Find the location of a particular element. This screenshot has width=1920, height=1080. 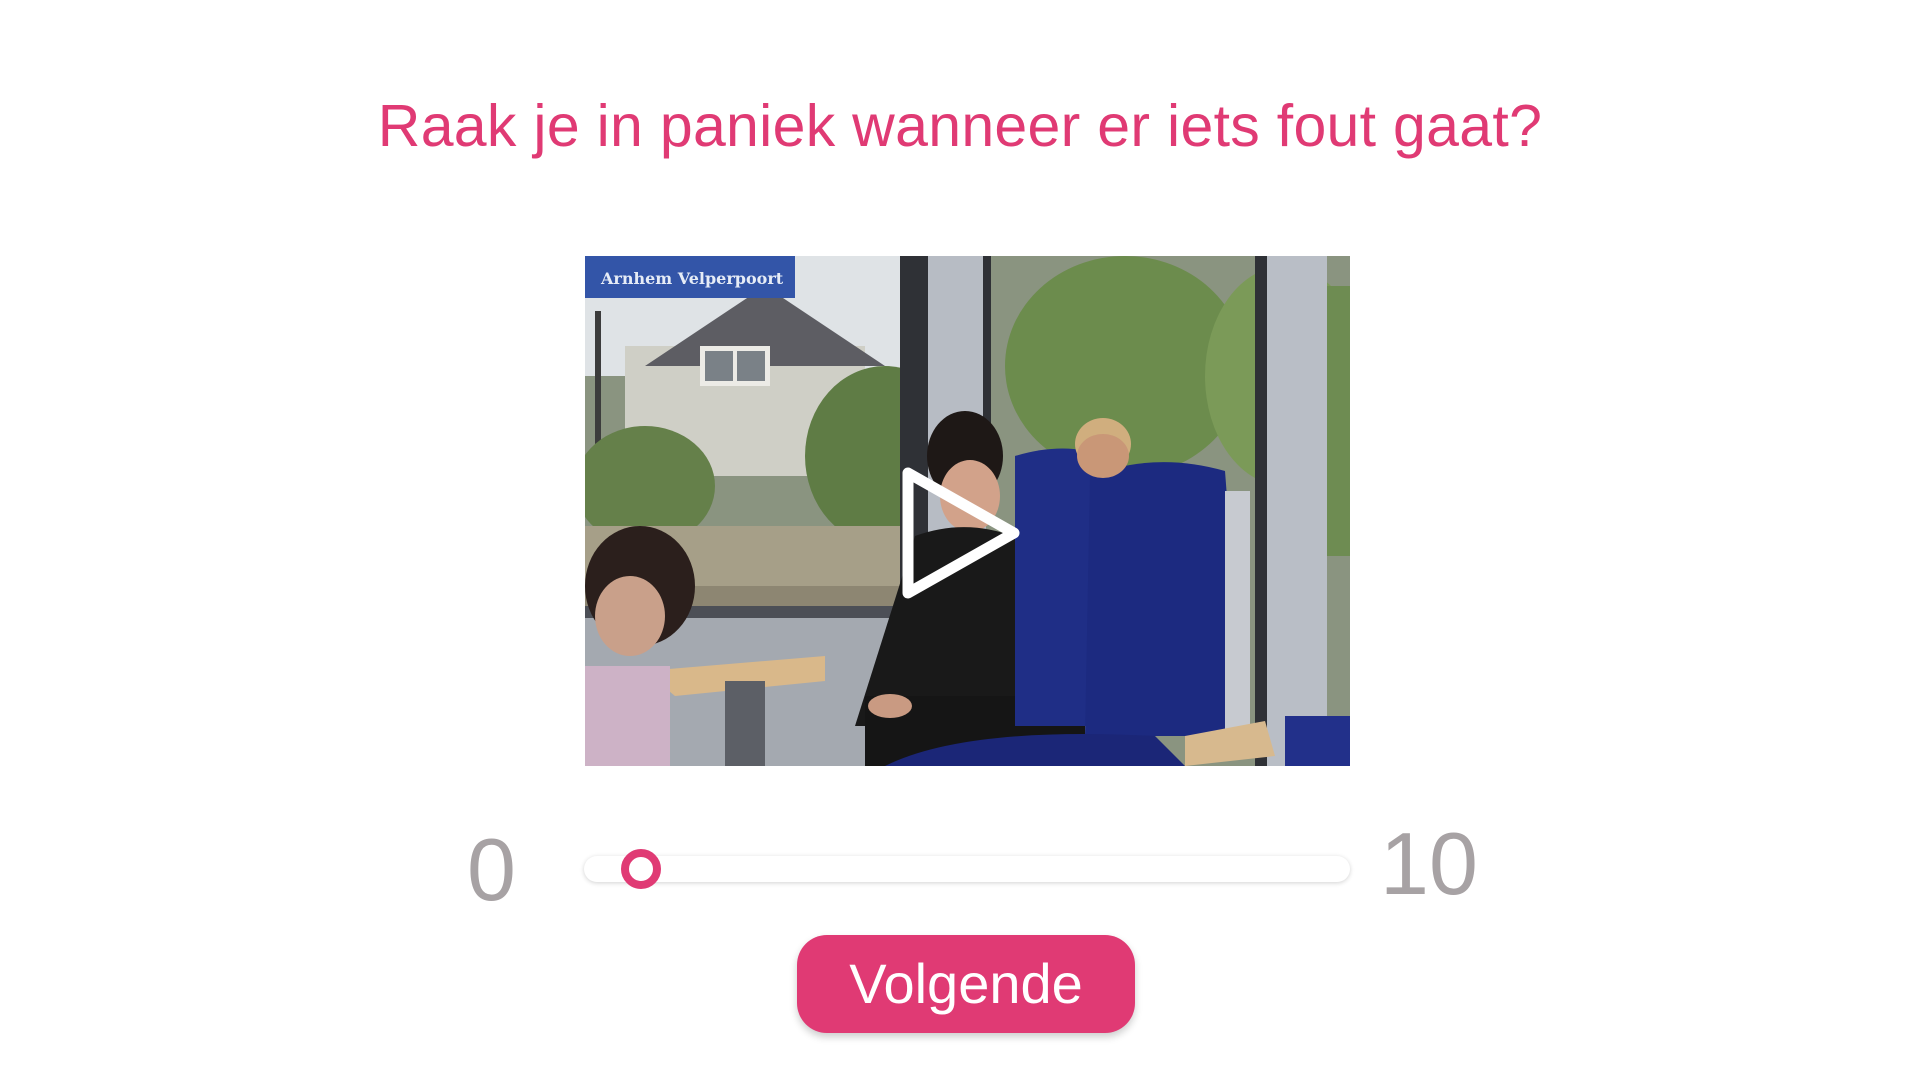

slider-thumb is located at coordinates (641, 869).